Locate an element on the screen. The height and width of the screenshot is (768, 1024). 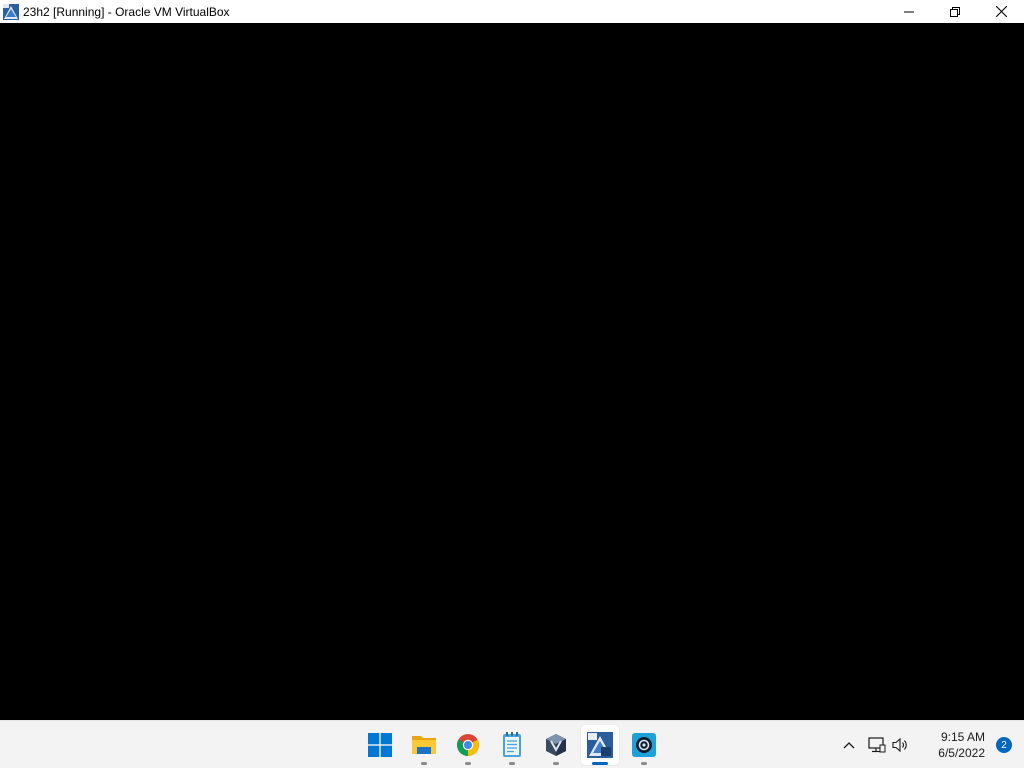
taskbar-app-chrome is located at coordinates (468, 744).